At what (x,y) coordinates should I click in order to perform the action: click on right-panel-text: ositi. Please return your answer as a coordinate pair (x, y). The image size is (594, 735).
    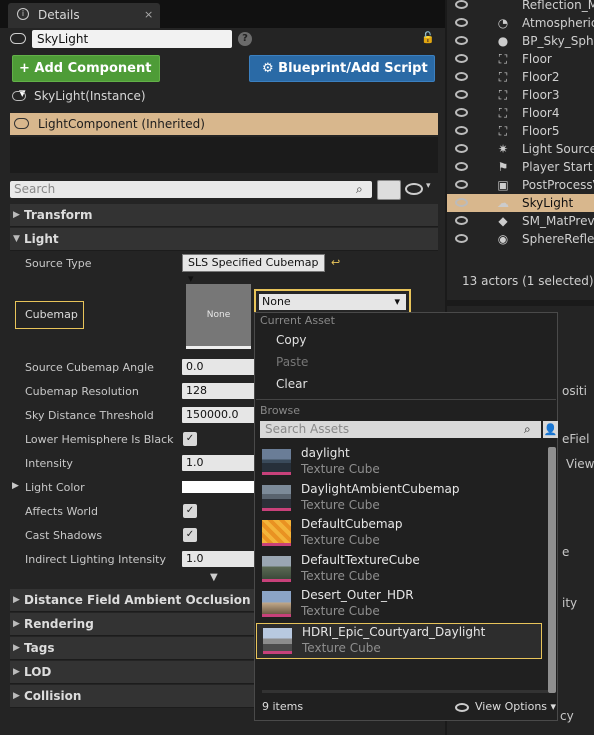
    Looking at the image, I should click on (574, 391).